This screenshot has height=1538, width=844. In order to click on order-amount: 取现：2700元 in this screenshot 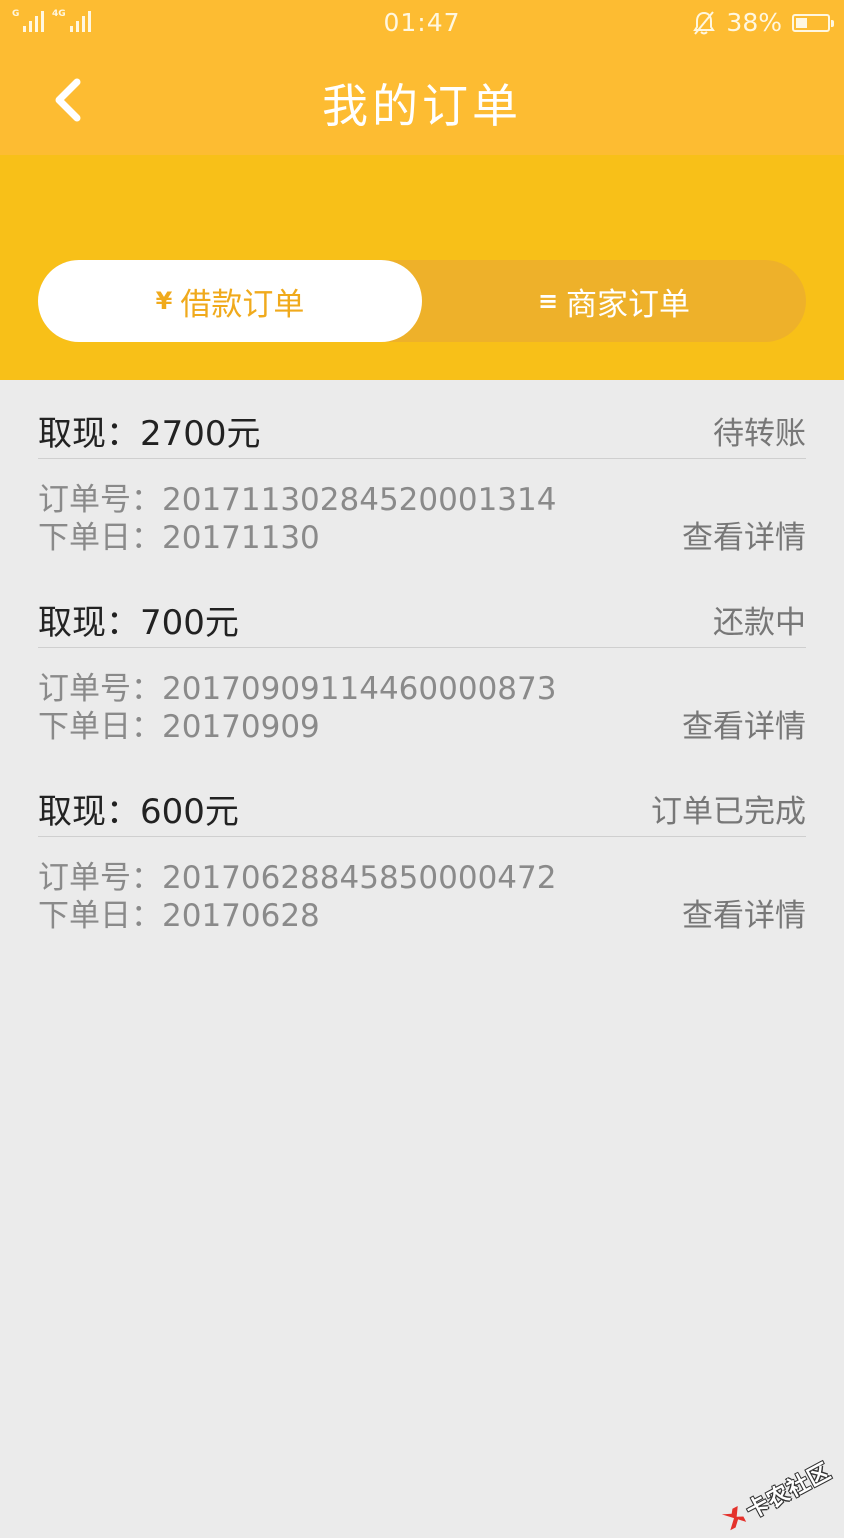, I will do `click(149, 434)`.